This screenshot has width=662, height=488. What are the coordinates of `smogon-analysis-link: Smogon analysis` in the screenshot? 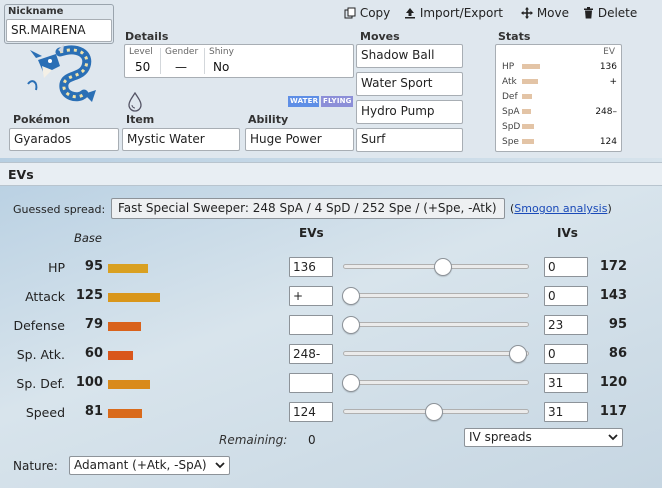 It's located at (560, 208).